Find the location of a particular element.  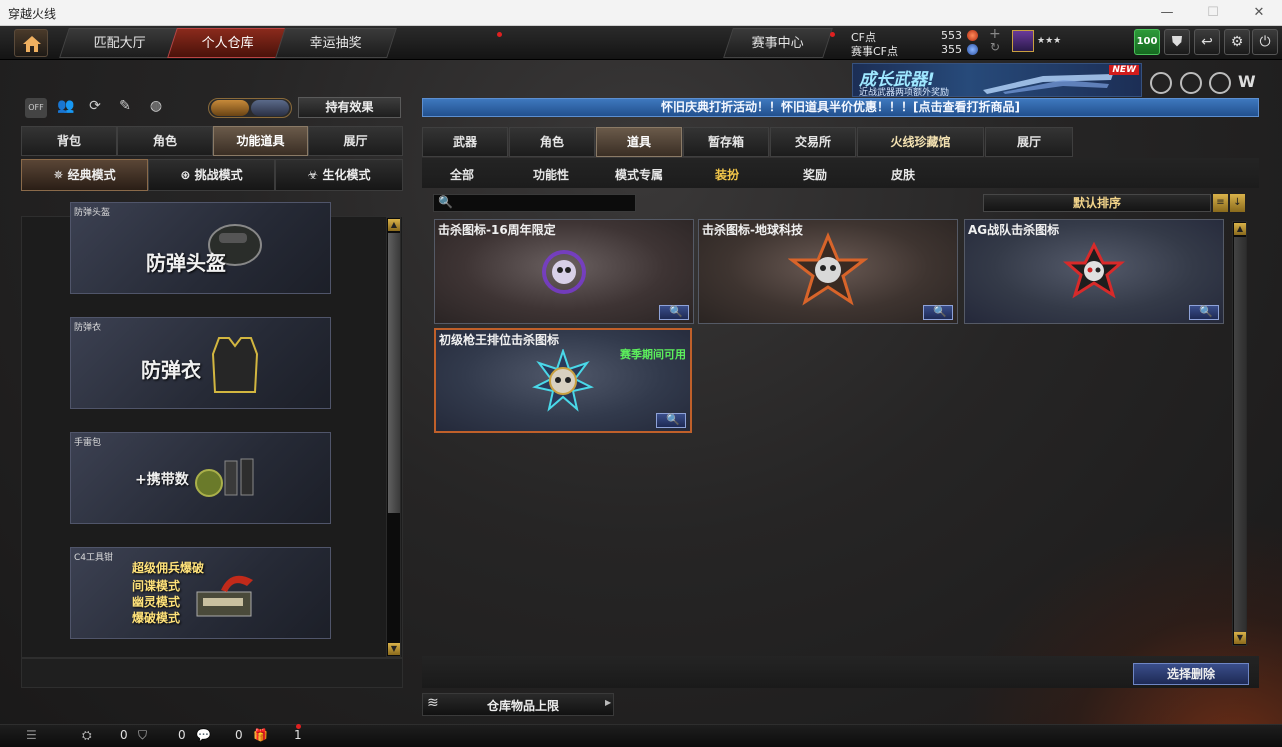

tab-exchange: 交易所 is located at coordinates (813, 142).